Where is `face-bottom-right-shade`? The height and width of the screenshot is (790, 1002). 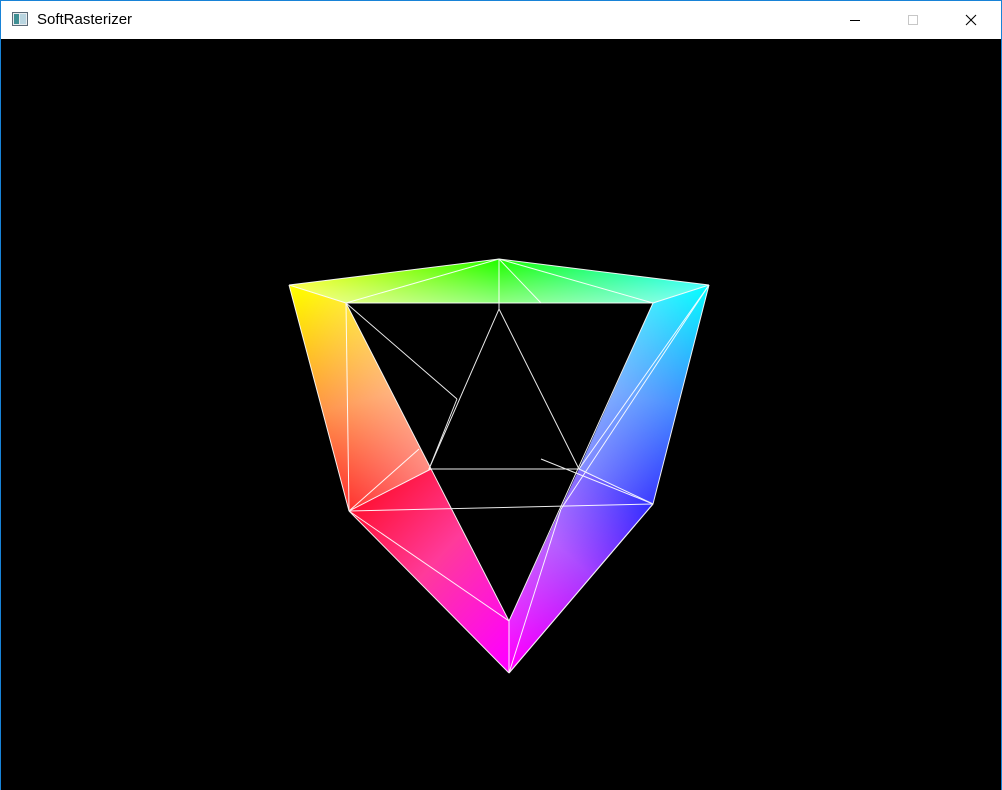 face-bottom-right-shade is located at coordinates (581, 571).